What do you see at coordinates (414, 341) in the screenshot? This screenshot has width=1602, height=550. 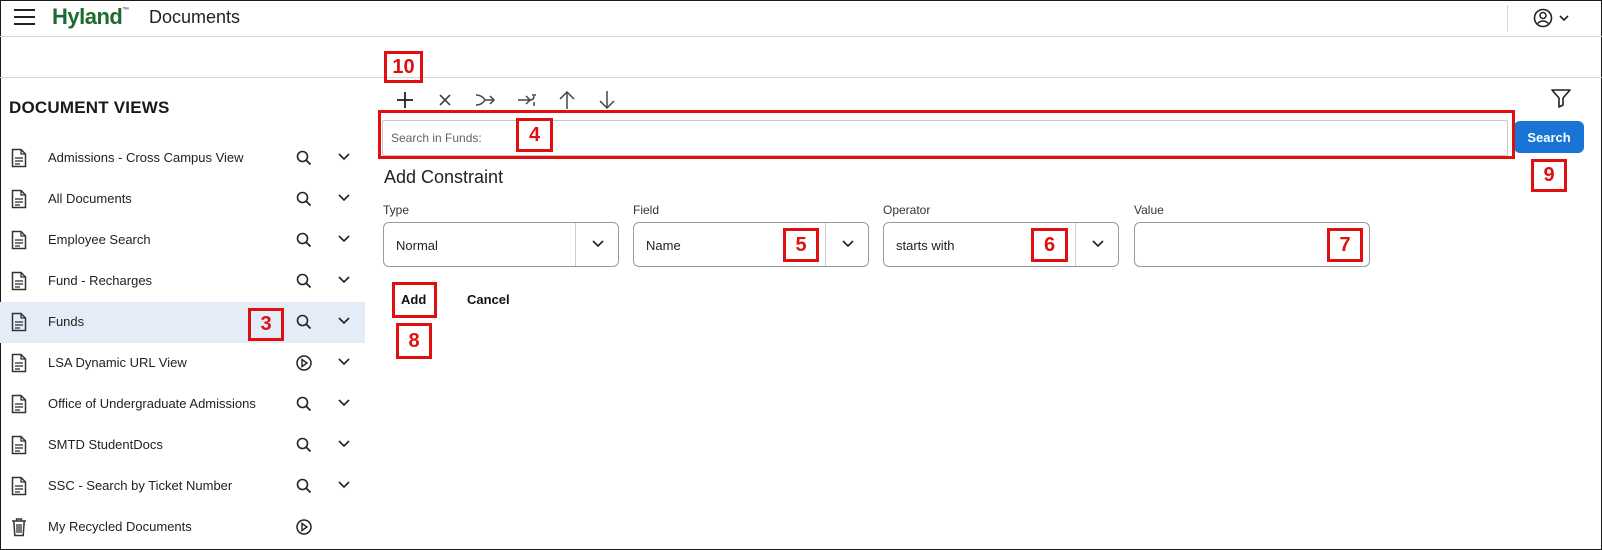 I see `annotation-8: 8` at bounding box center [414, 341].